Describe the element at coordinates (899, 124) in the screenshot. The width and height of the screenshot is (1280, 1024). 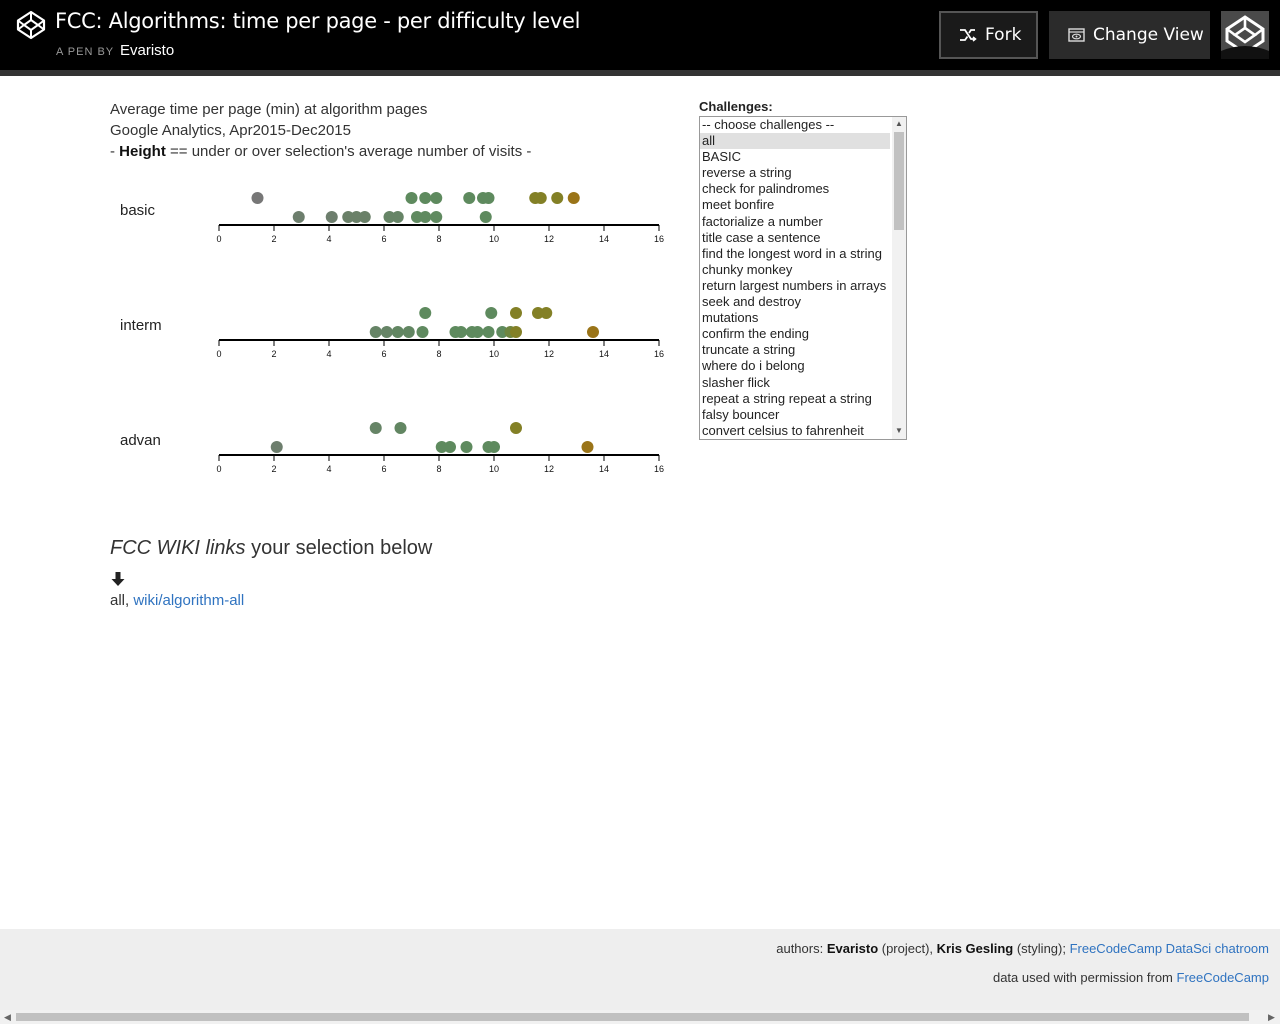
I see `scroll-up-icon: ▲` at that location.